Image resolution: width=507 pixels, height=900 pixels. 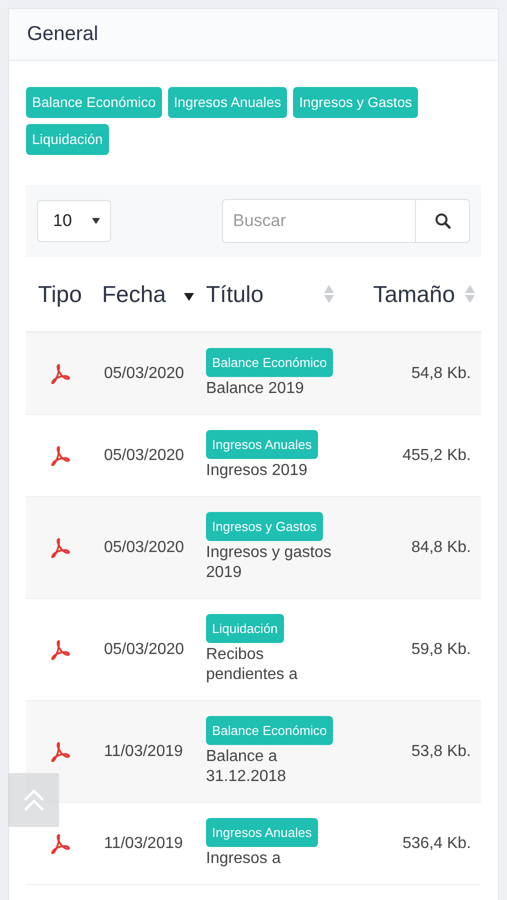 What do you see at coordinates (33, 800) in the screenshot?
I see `double-chevron-up-icon` at bounding box center [33, 800].